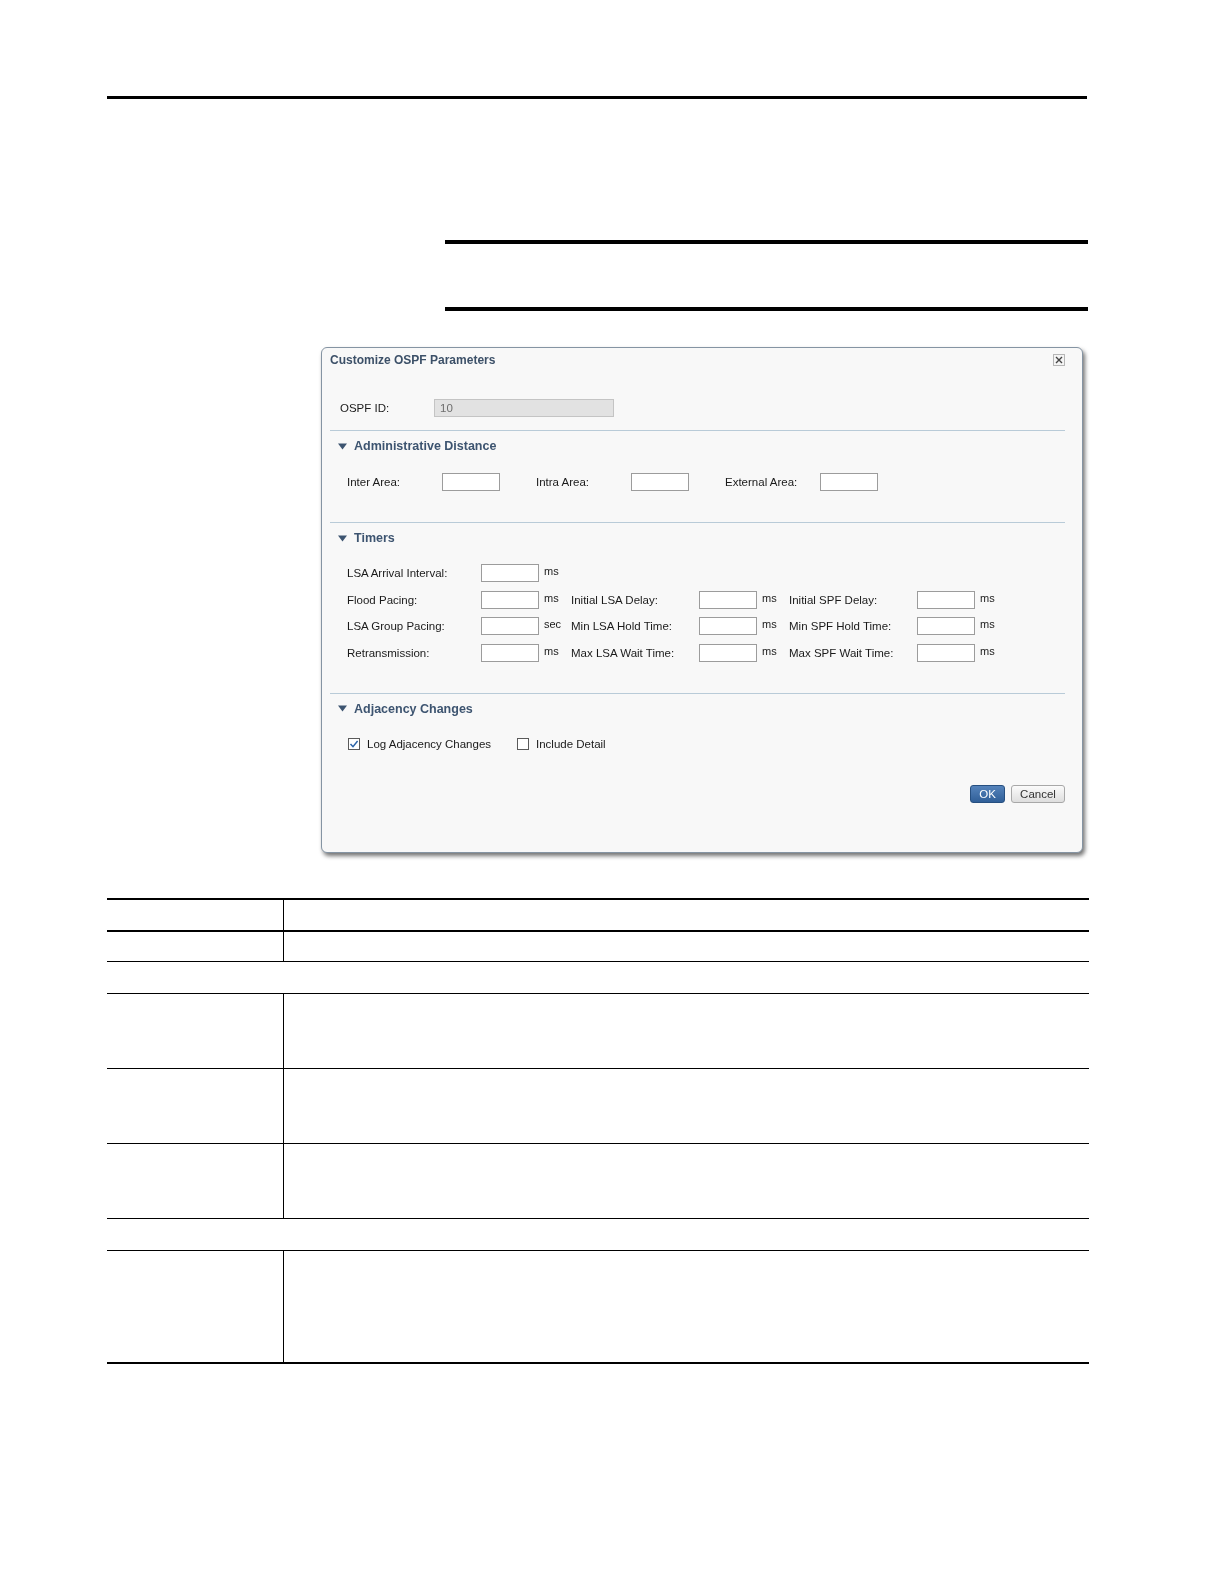 The image size is (1224, 1584). I want to click on field-label: LSA Arrival Interval:, so click(398, 573).